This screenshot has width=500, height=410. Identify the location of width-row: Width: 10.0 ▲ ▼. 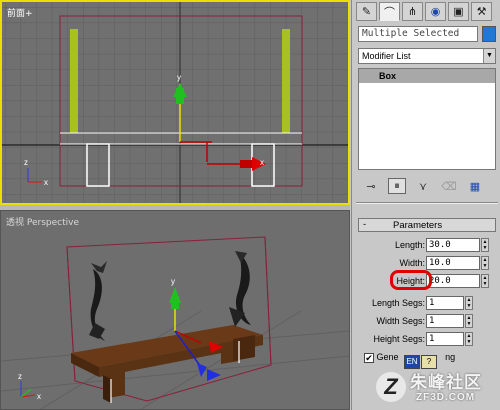
(426, 263).